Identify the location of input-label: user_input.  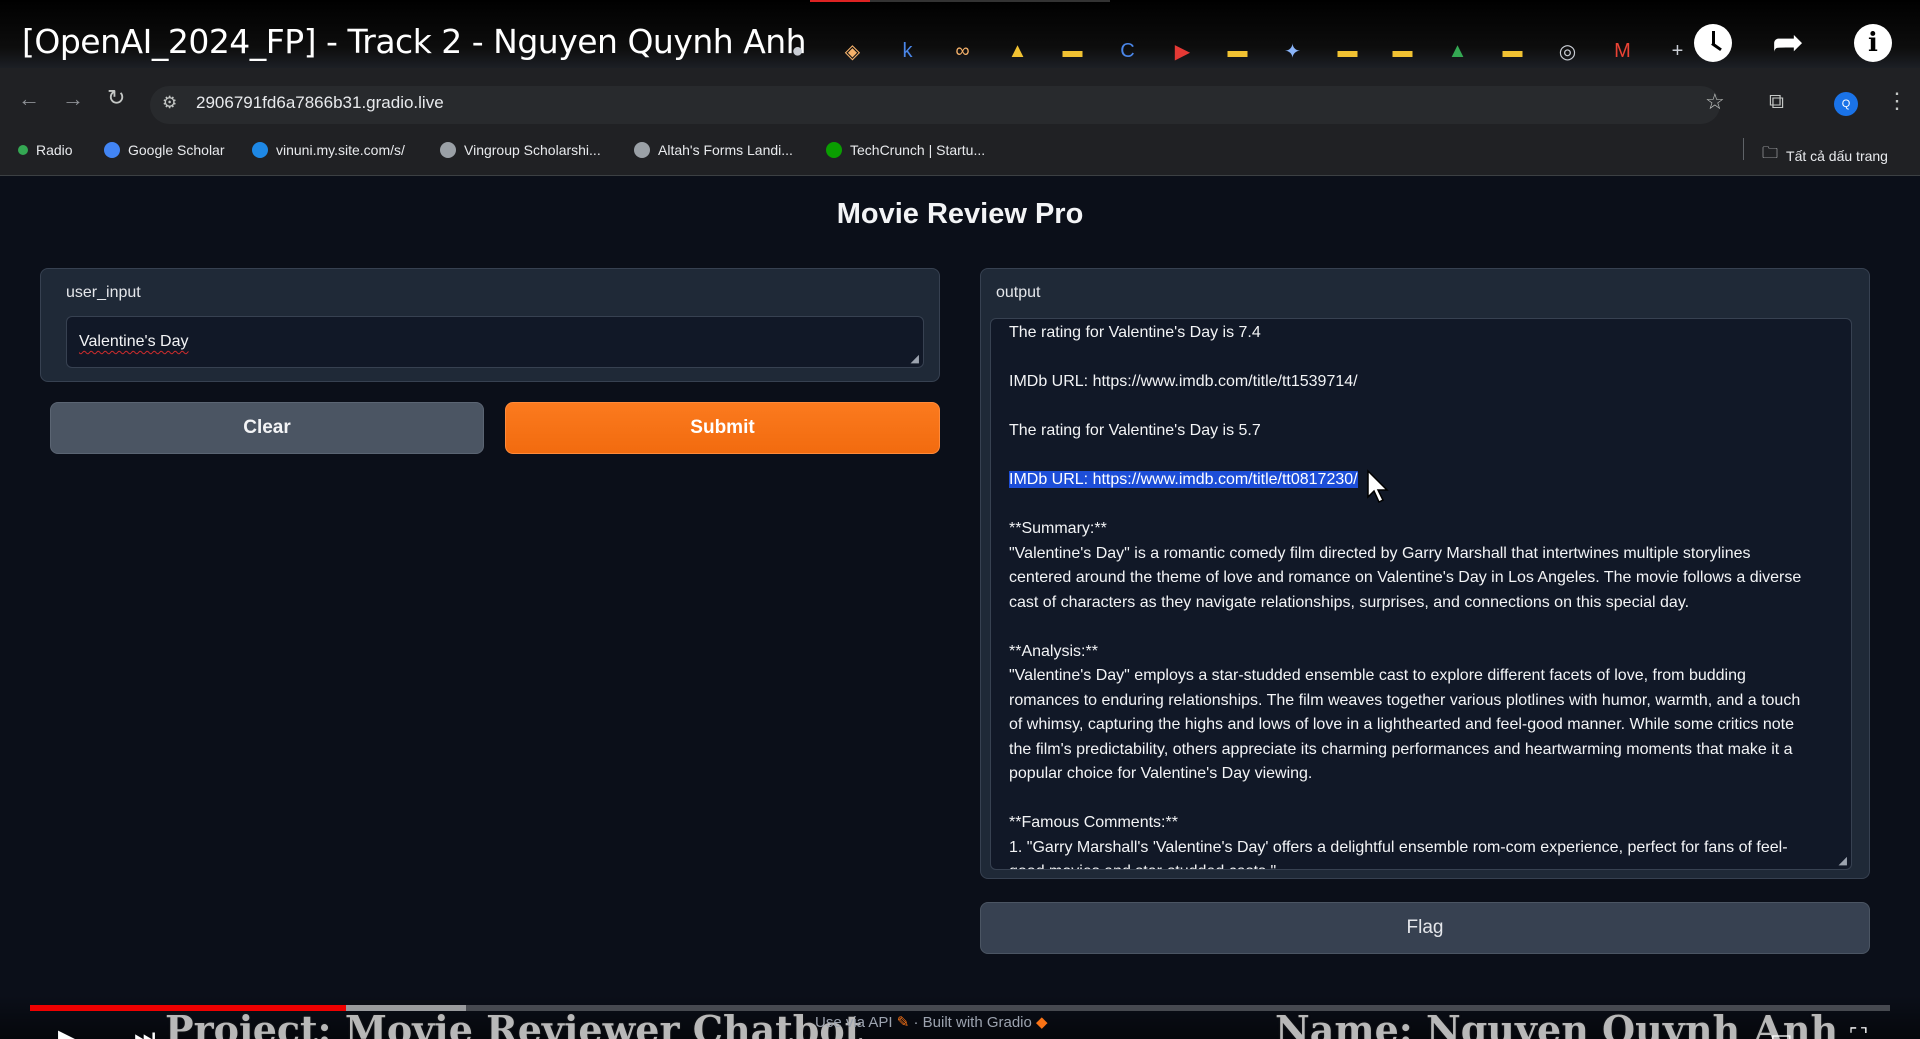
(103, 292).